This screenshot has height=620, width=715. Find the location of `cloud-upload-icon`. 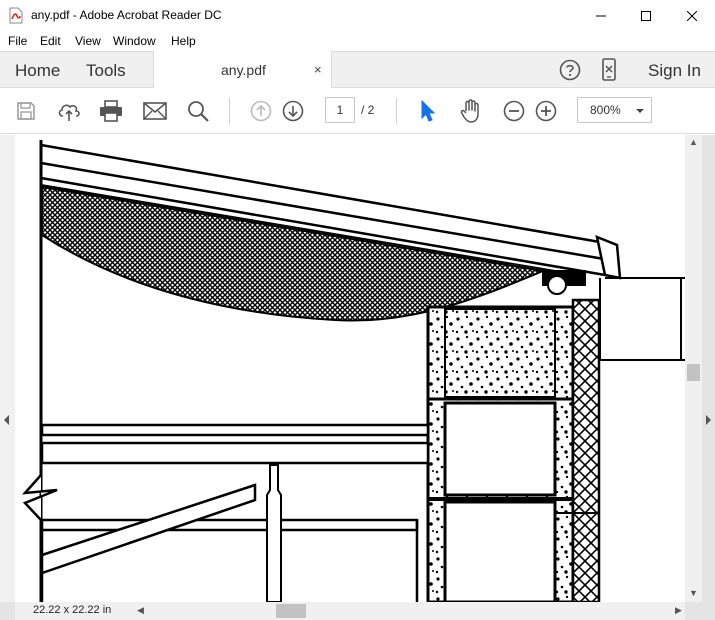

cloud-upload-icon is located at coordinates (69, 112).